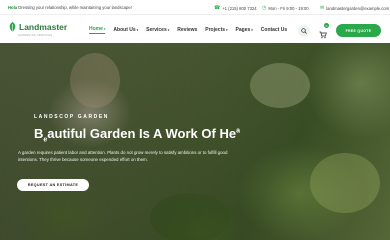  I want to click on search-button, so click(304, 31).